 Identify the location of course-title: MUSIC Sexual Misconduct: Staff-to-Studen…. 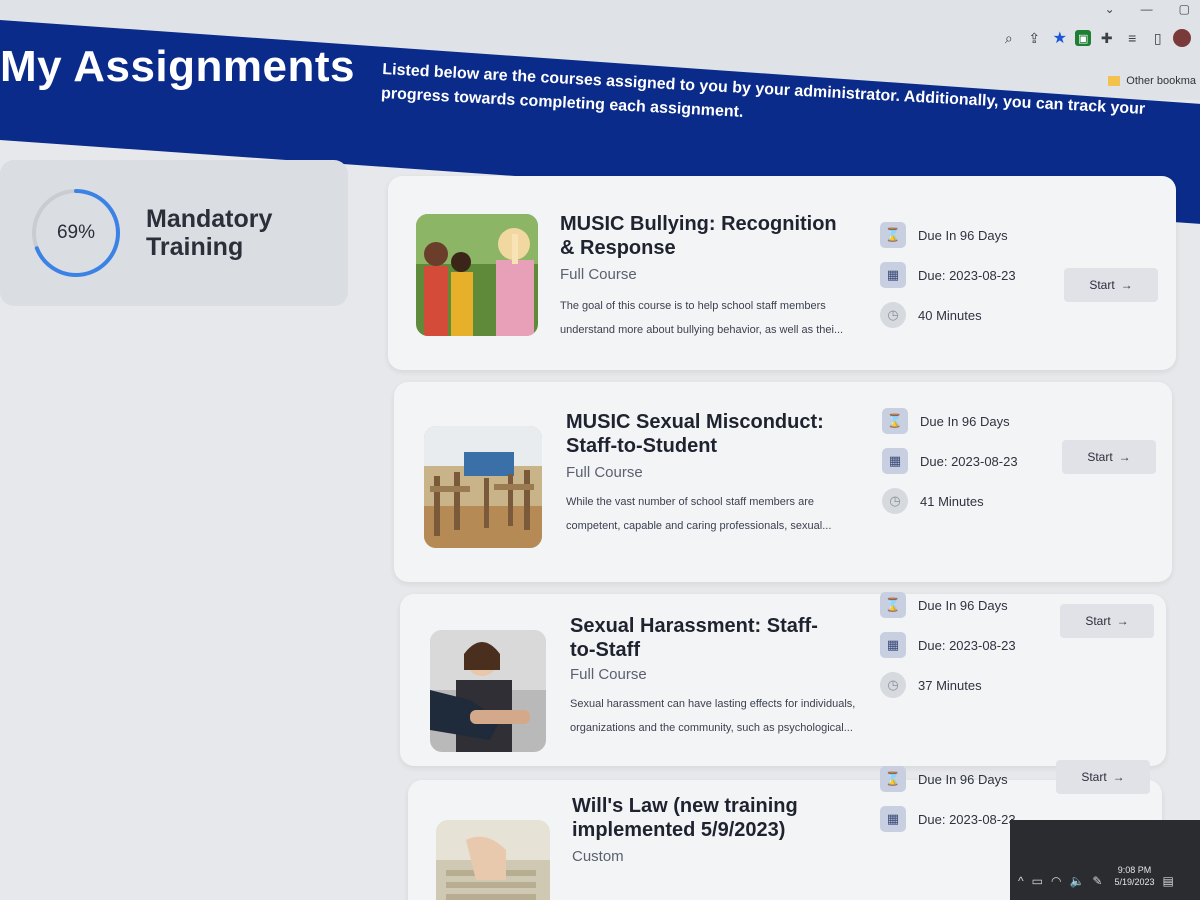
(714, 434).